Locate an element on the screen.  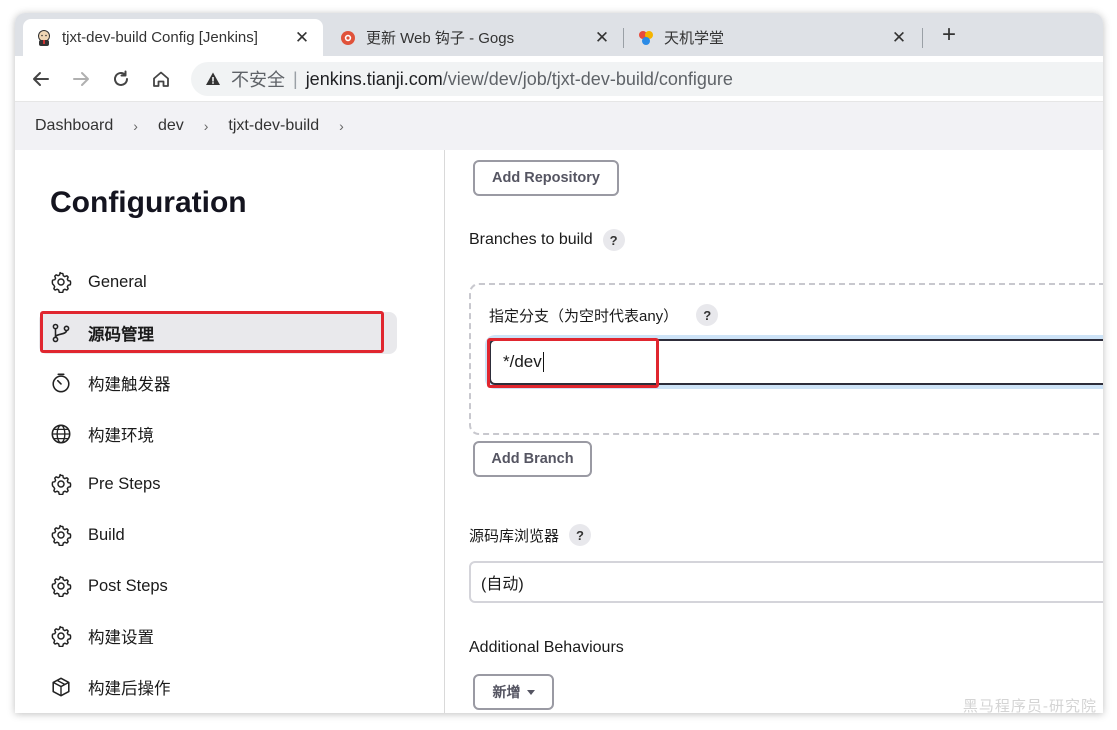
package-icon is located at coordinates (61, 687).